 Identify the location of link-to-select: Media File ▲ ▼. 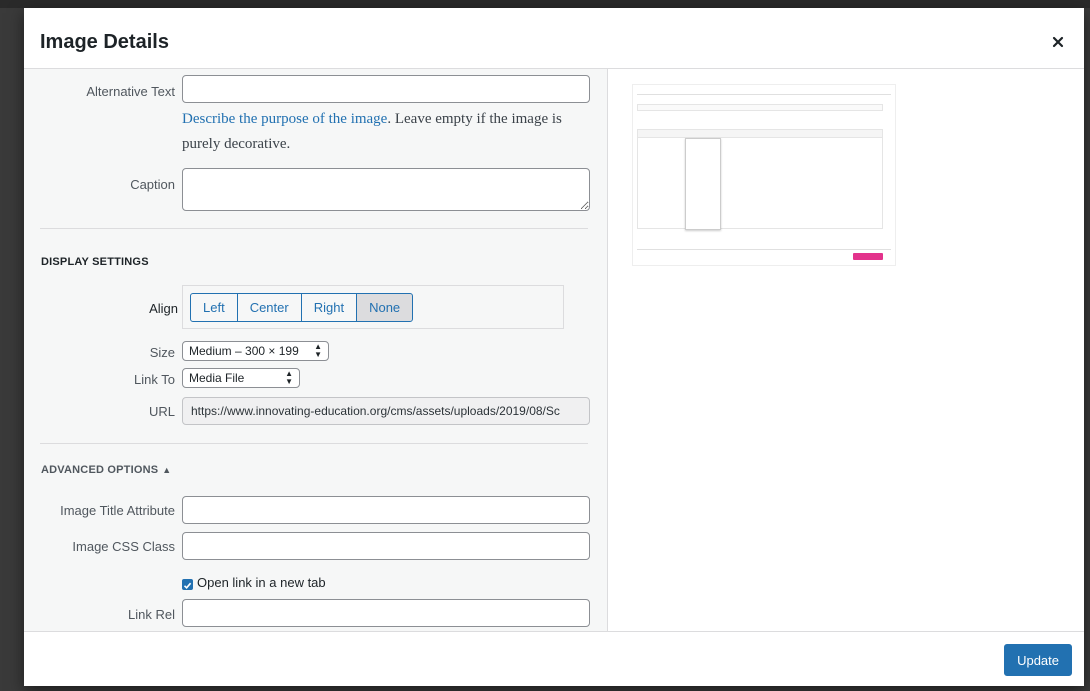
(241, 378).